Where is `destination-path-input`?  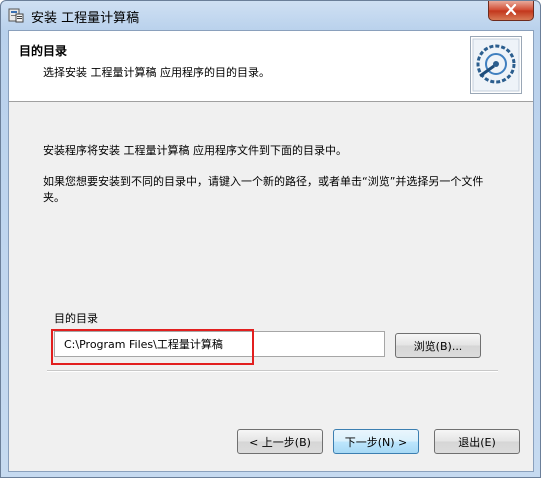
destination-path-input is located at coordinates (219, 344).